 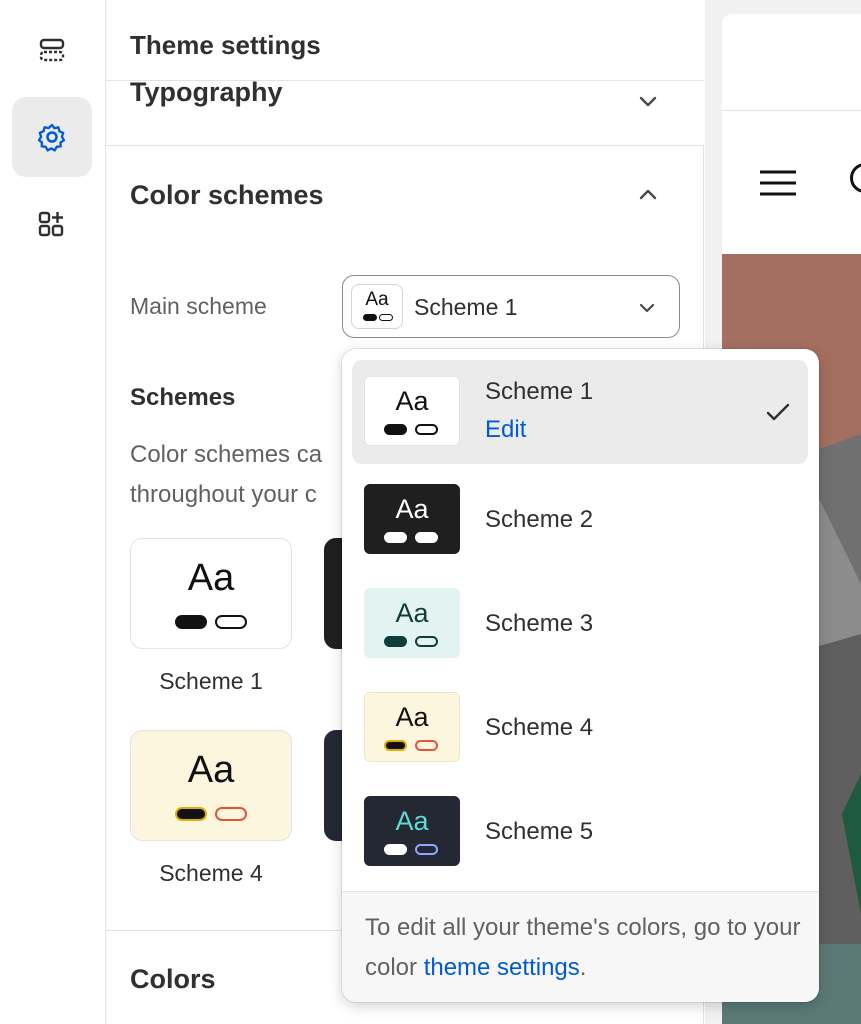 I want to click on panel-title: Theme settings, so click(x=225, y=45).